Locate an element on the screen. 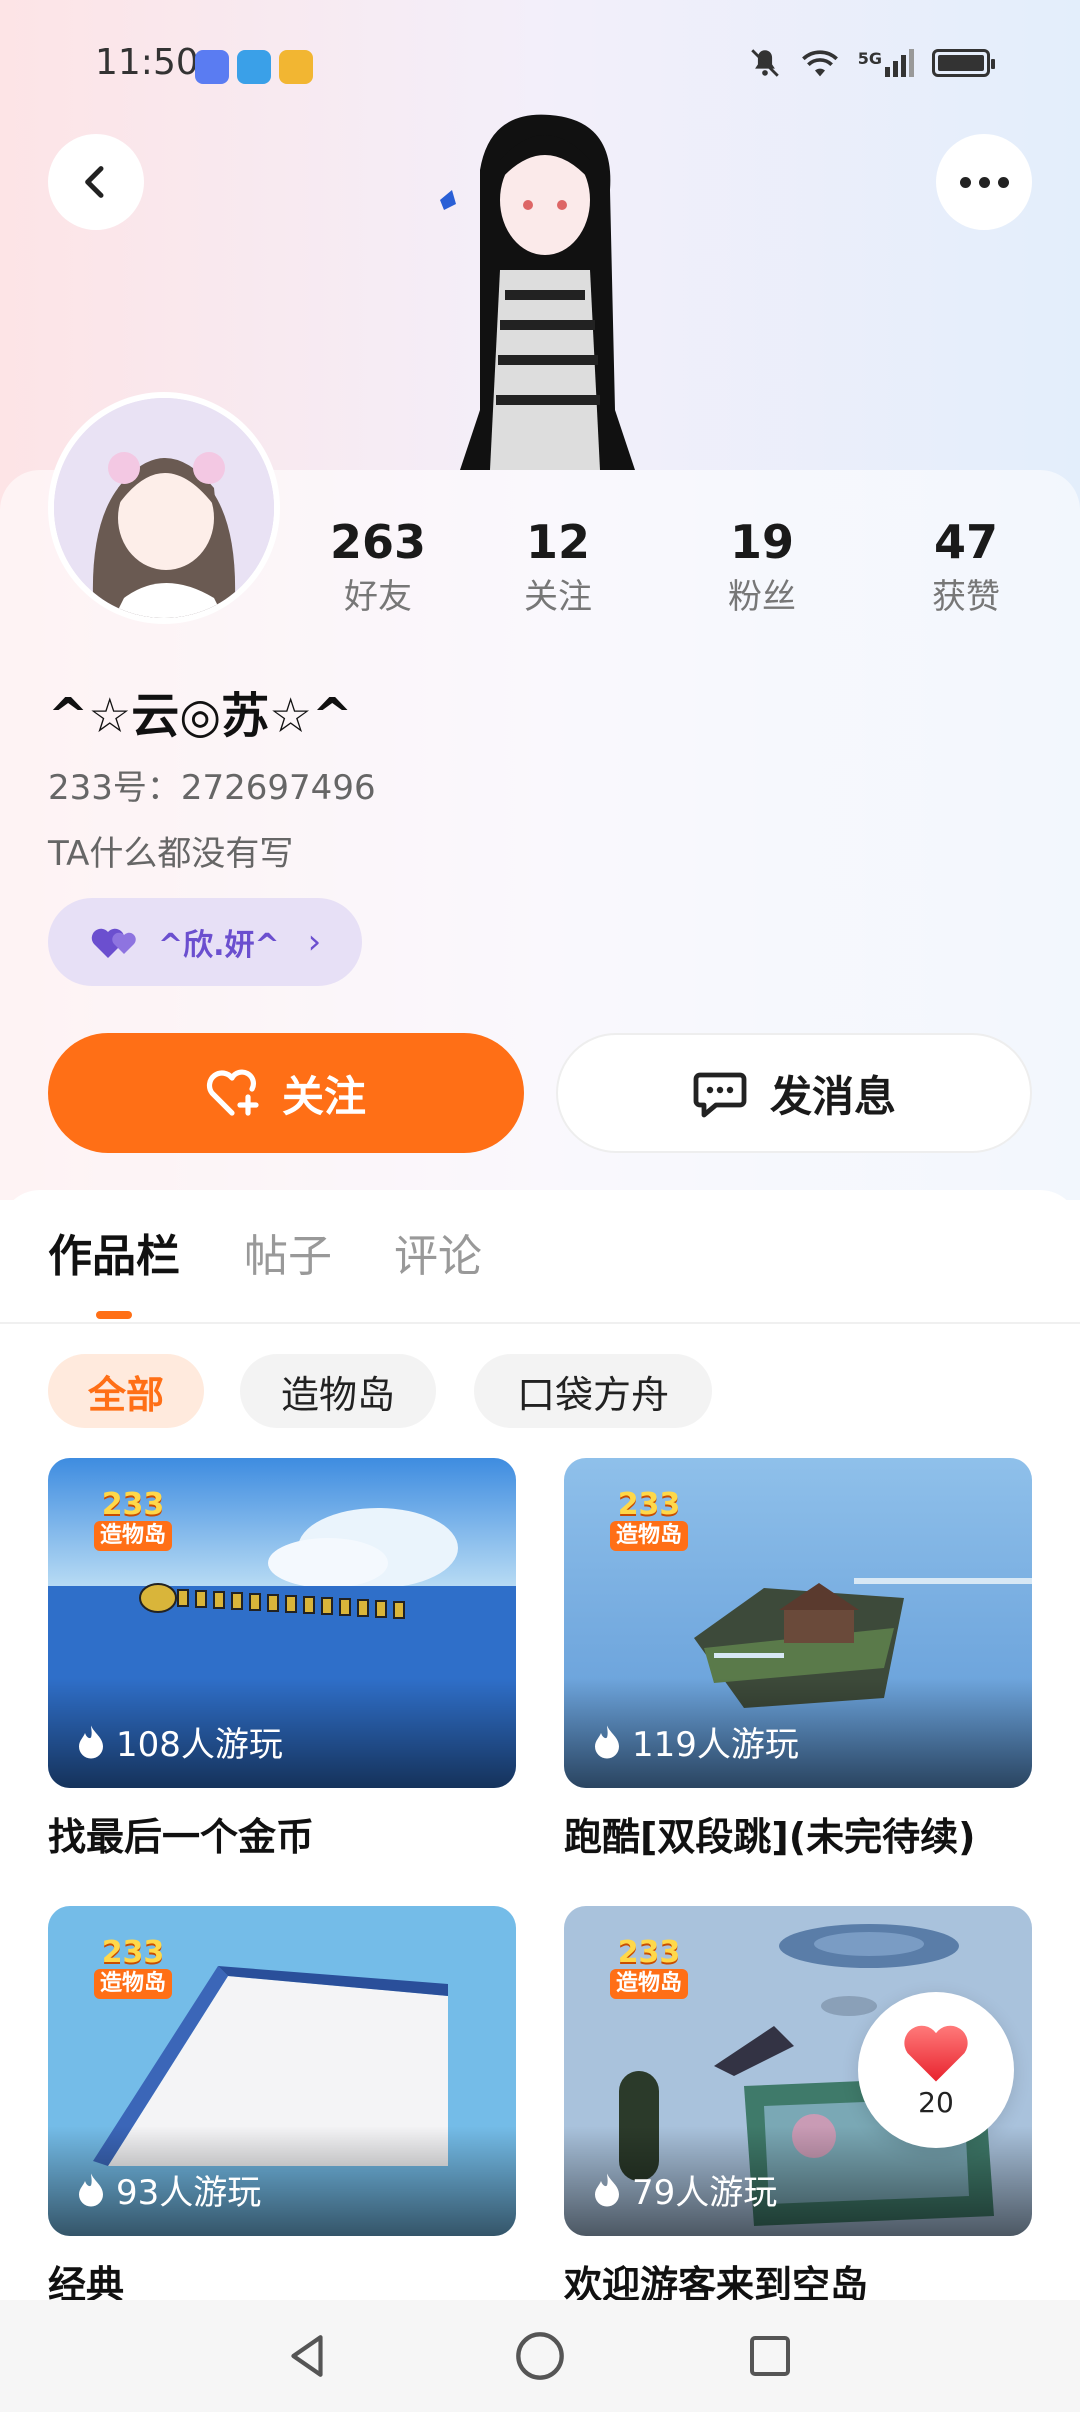 This screenshot has width=1080, height=2412. stat-label: 粉丝 is located at coordinates (762, 597).